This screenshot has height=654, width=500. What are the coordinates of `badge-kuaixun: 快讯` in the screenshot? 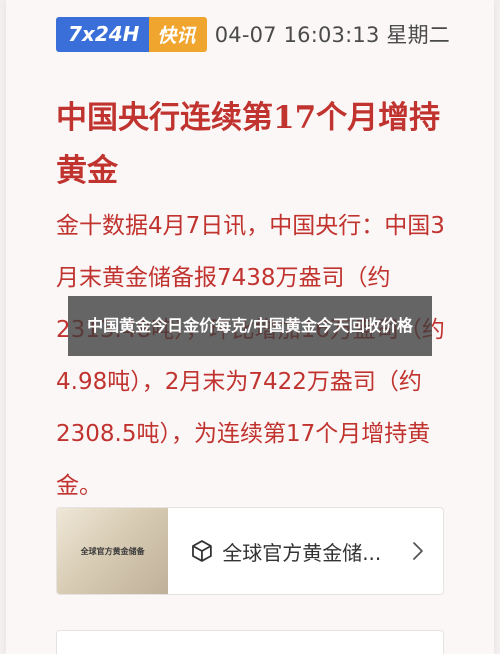 It's located at (178, 34).